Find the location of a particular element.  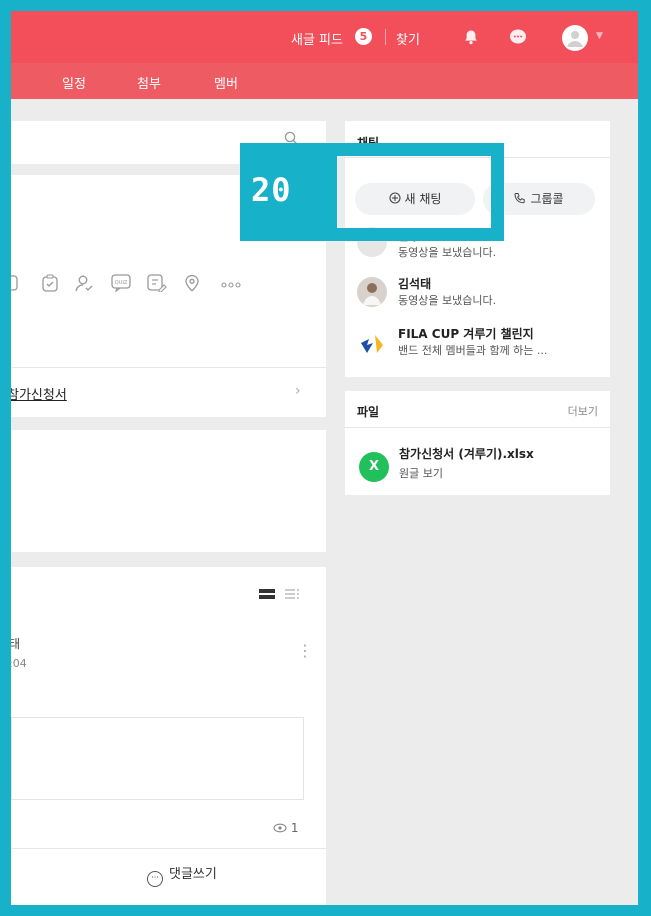

tab-members: 멤버 is located at coordinates (226, 82).